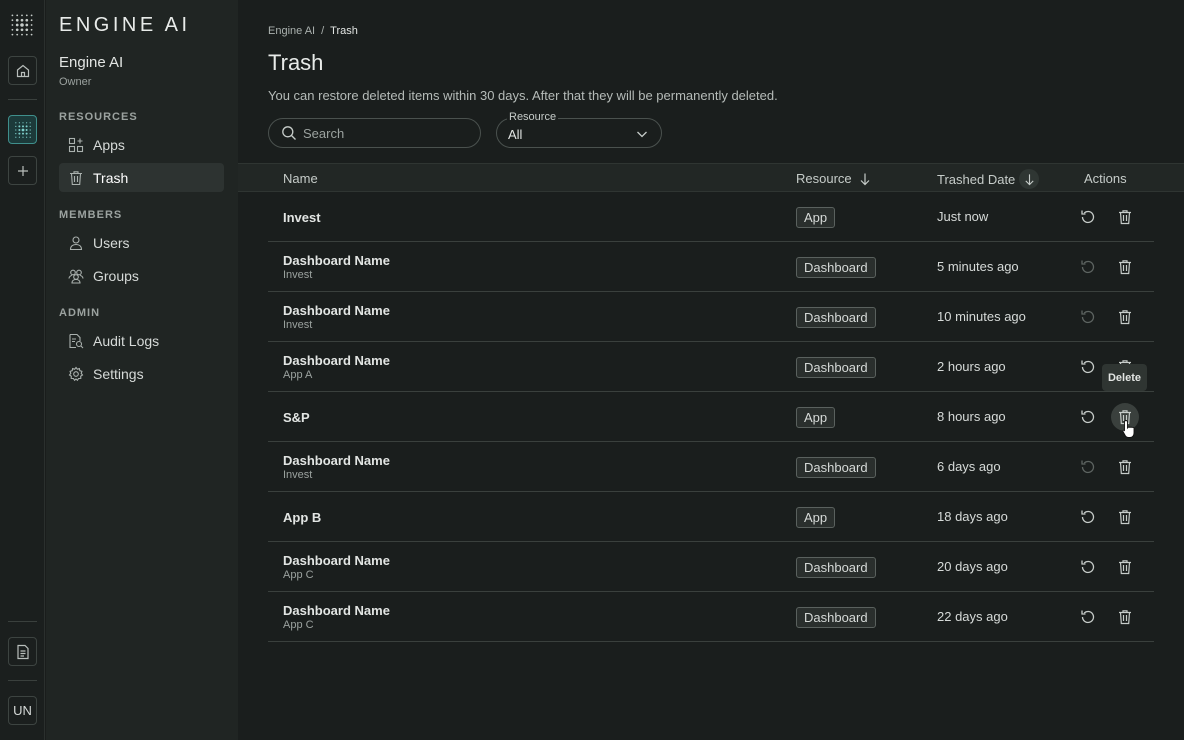 The image size is (1184, 740). What do you see at coordinates (22, 25) in the screenshot?
I see `grid-logo-icon` at bounding box center [22, 25].